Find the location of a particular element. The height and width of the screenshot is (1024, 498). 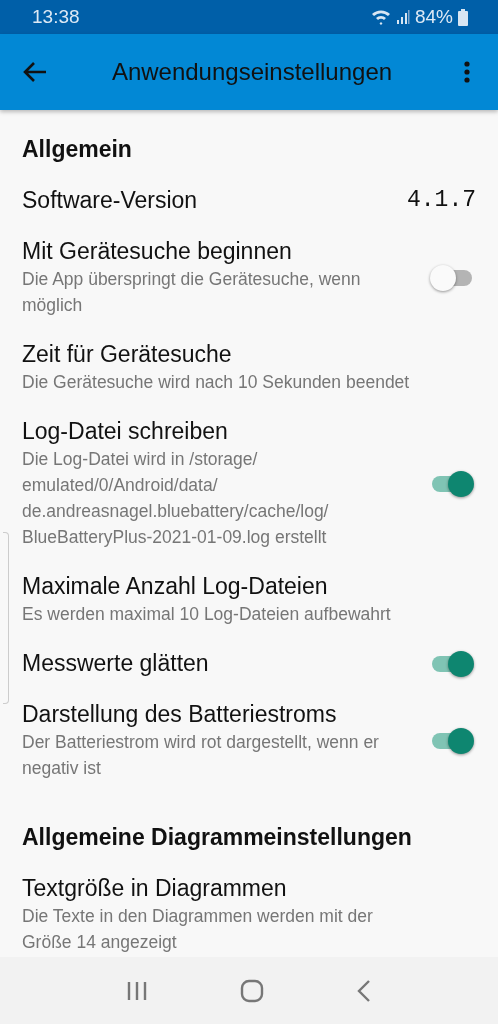

setting-title: Log-Datei schreiben is located at coordinates (125, 431).